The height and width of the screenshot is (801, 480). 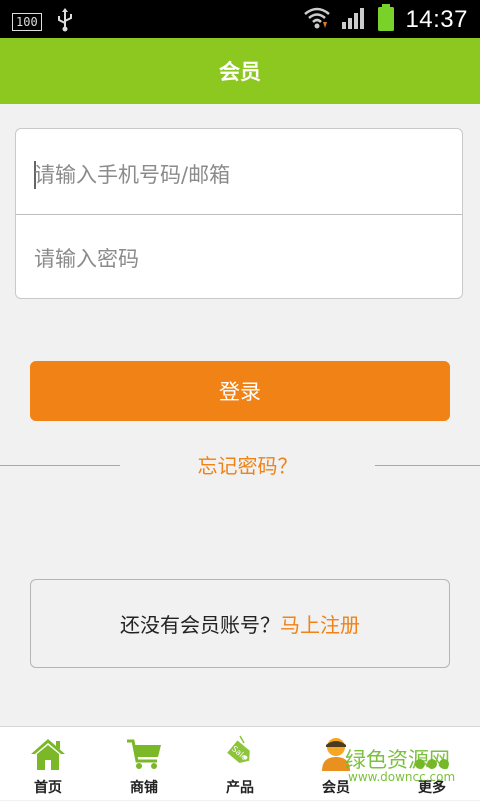 I want to click on page-title: 会员, so click(x=240, y=72).